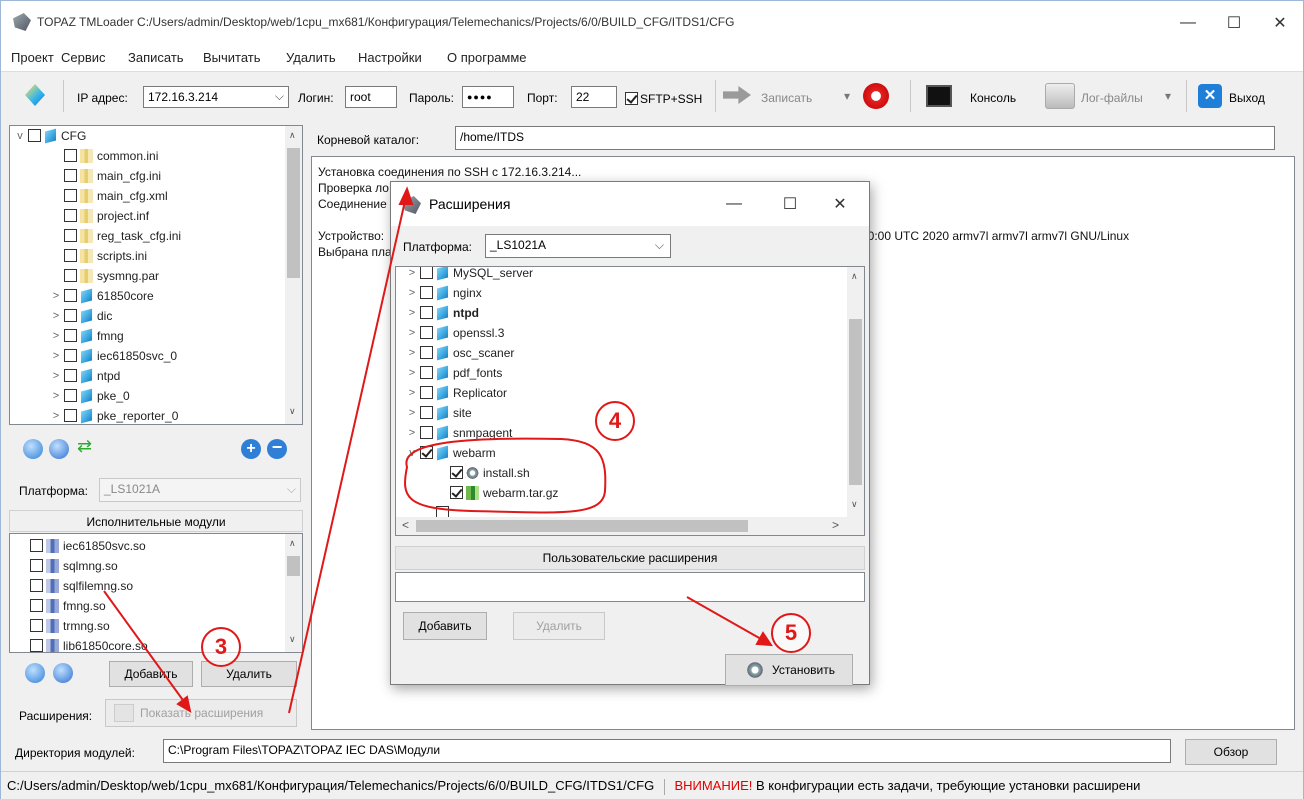  What do you see at coordinates (68, 608) in the screenshot?
I see `module-item: fmng.so` at bounding box center [68, 608].